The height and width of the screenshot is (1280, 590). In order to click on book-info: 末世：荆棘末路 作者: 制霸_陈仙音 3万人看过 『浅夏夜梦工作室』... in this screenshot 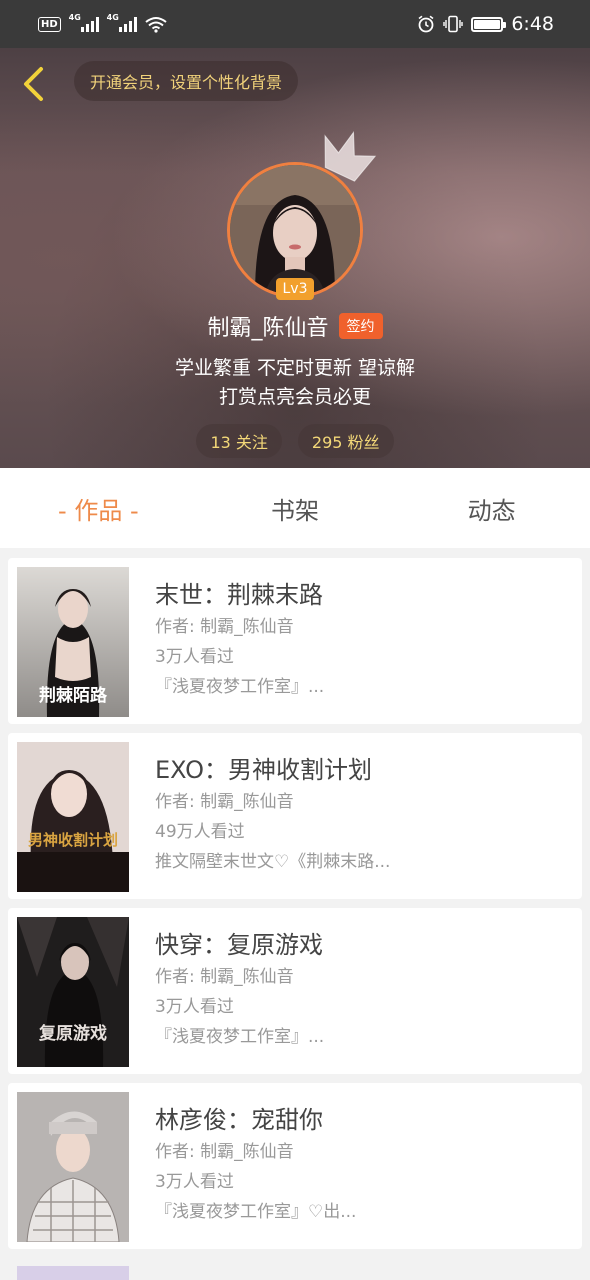, I will do `click(239, 640)`.